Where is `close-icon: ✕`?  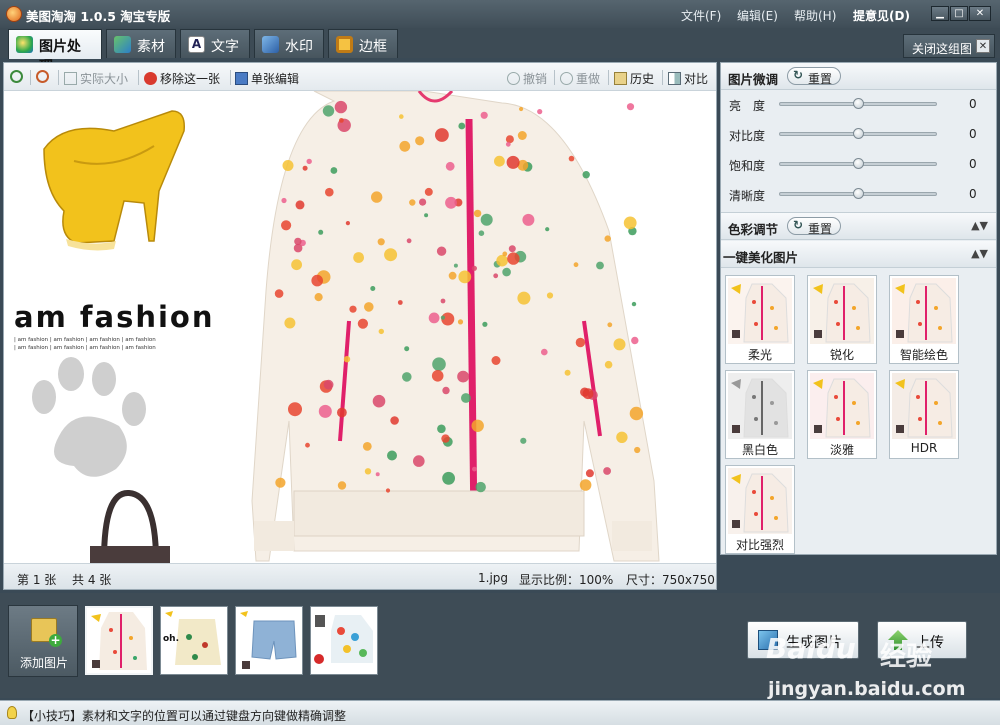 close-icon: ✕ is located at coordinates (983, 46).